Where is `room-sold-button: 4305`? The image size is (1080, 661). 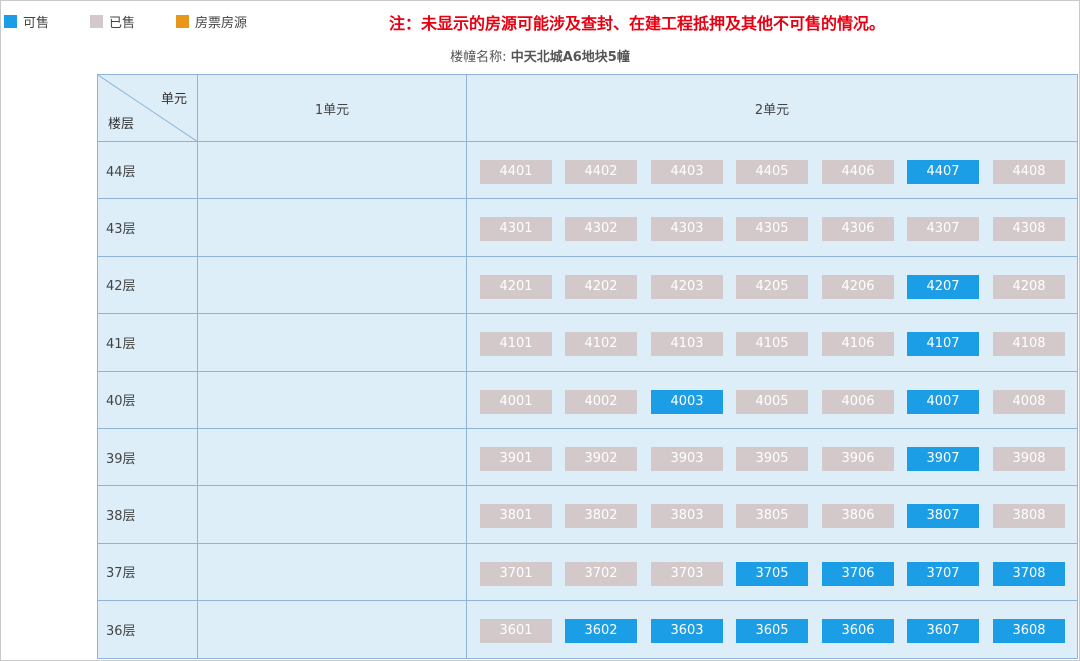 room-sold-button: 4305 is located at coordinates (772, 229).